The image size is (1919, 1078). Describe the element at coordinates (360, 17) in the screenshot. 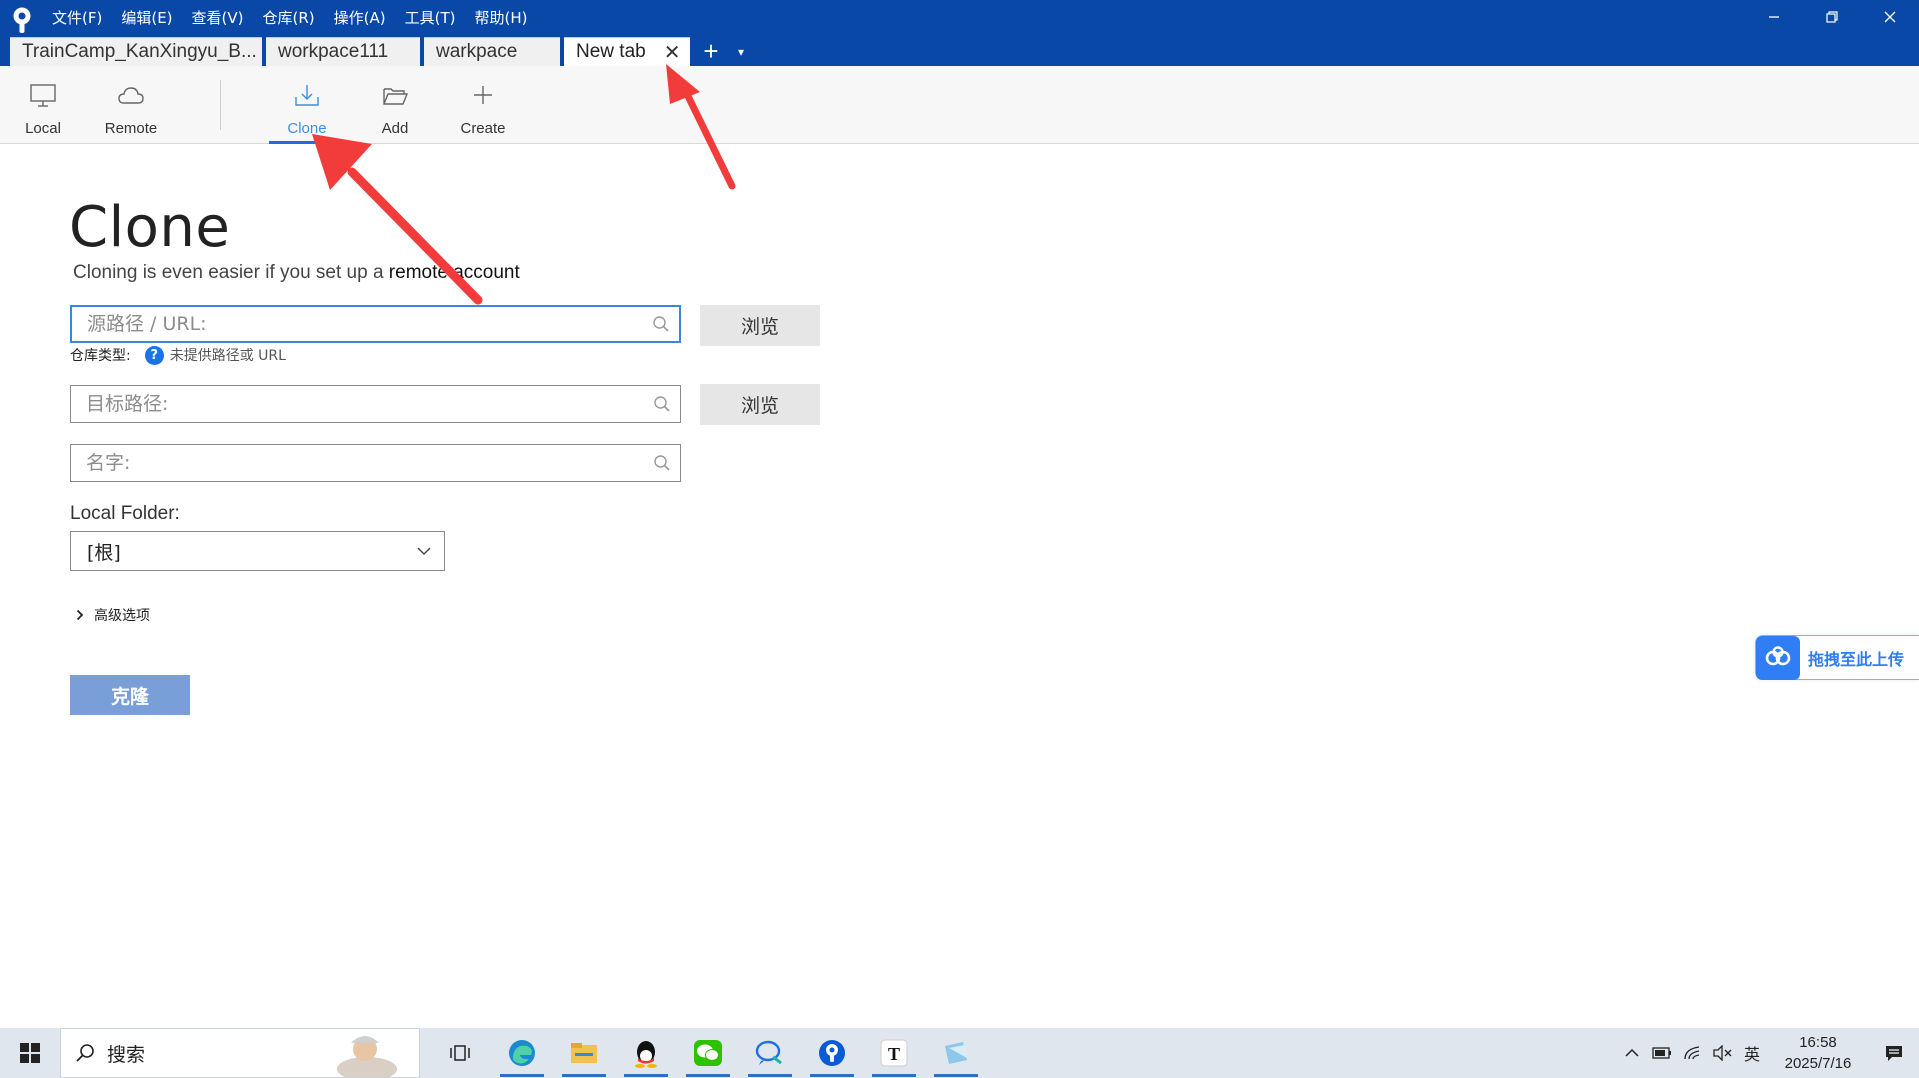

I see `menu-actions: 操作(A)` at that location.